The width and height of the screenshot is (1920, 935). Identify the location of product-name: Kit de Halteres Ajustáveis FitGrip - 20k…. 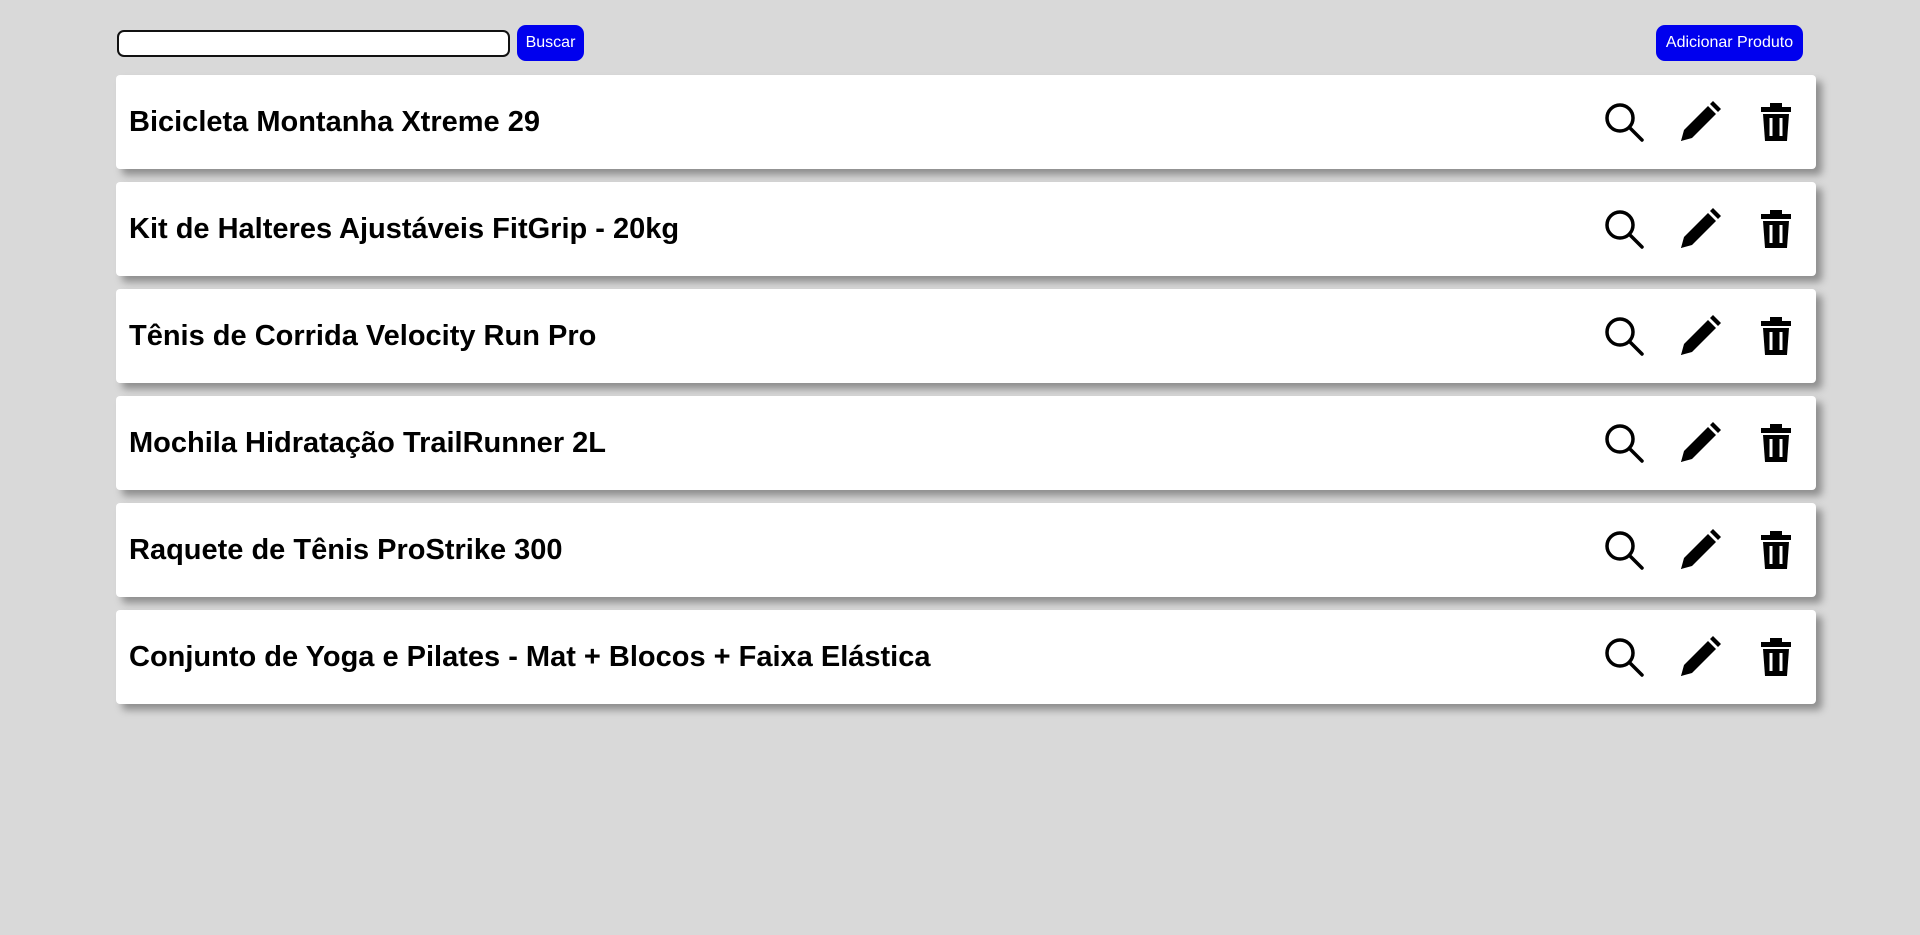
(404, 228).